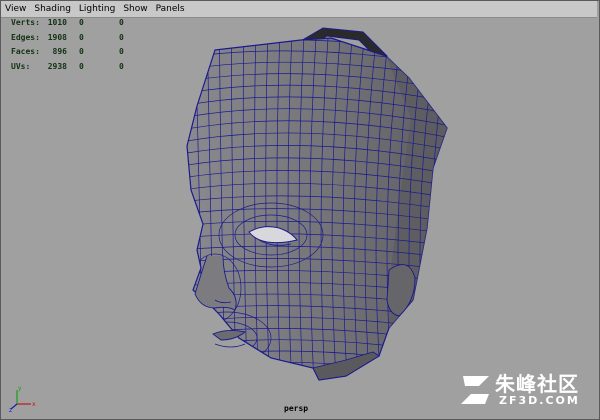 This screenshot has height=420, width=600. I want to click on axis-gizmo-icon: x y z, so click(22, 398).